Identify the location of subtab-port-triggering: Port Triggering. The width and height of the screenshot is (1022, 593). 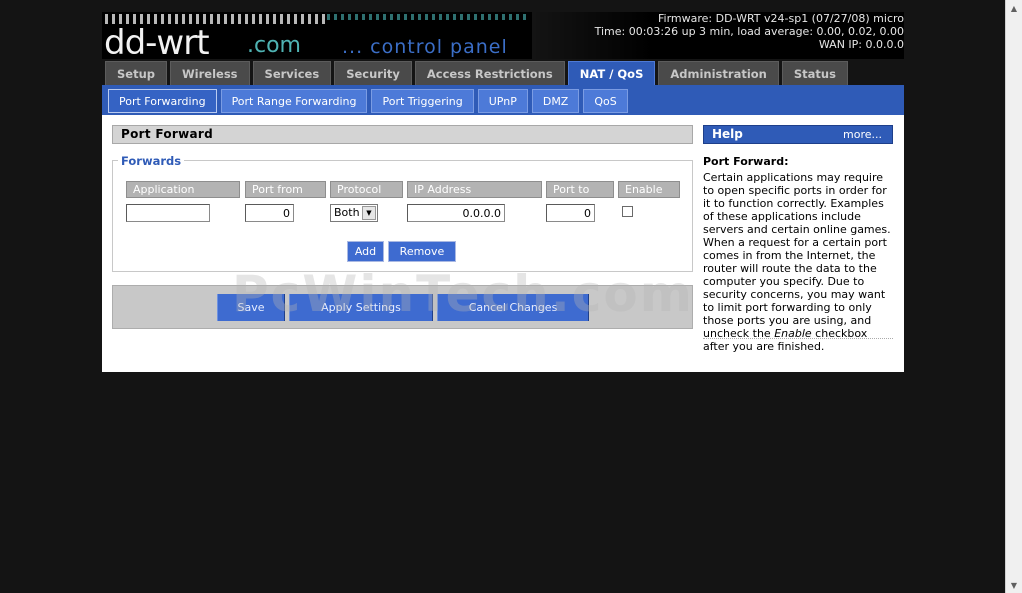
(422, 101).